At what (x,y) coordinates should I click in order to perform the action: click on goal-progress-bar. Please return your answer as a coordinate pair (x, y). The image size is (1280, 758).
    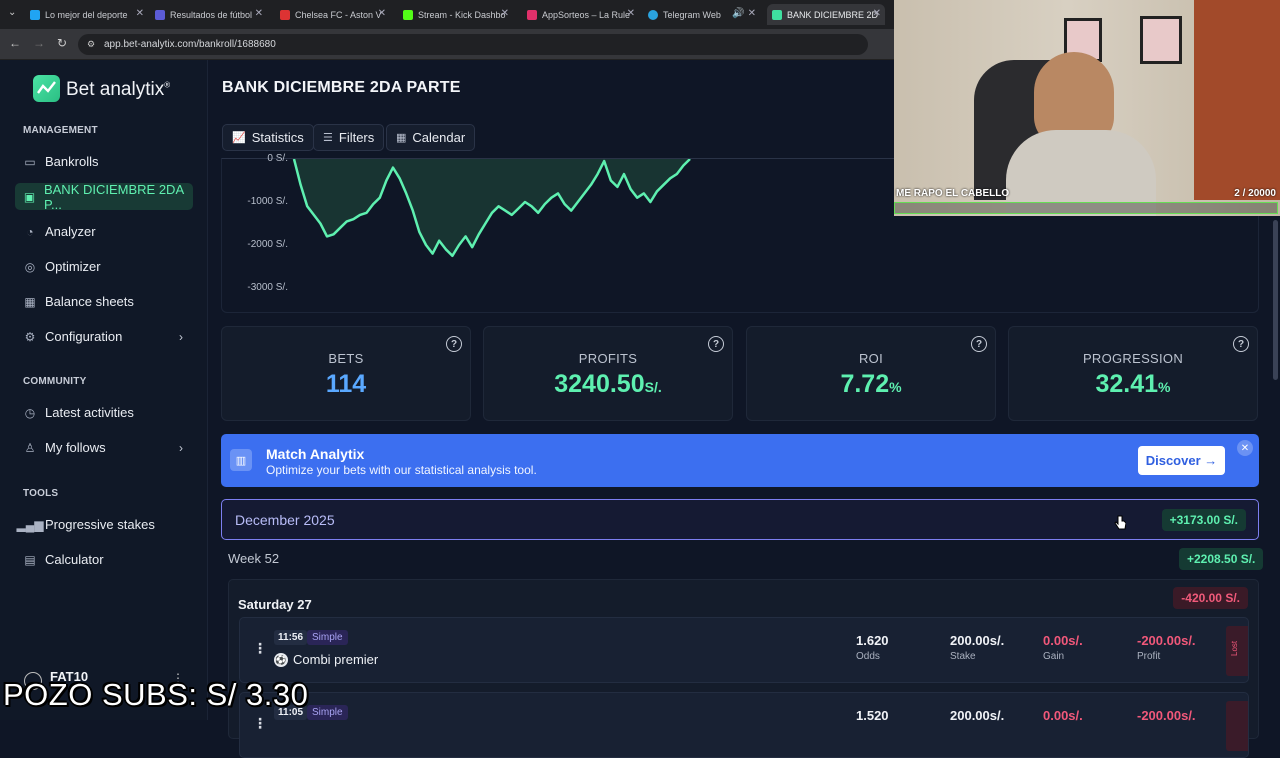
    Looking at the image, I should click on (1086, 208).